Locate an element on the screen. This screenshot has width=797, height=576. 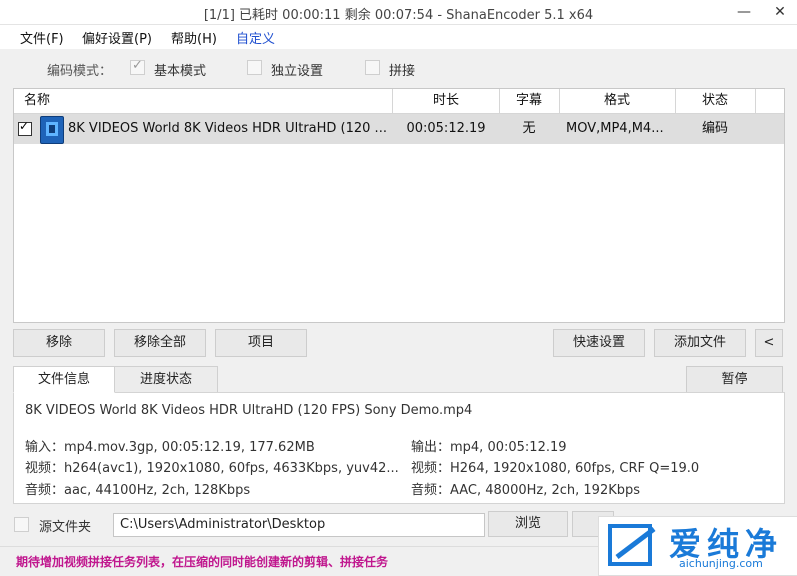
menu-file: 文件(F) is located at coordinates (42, 37).